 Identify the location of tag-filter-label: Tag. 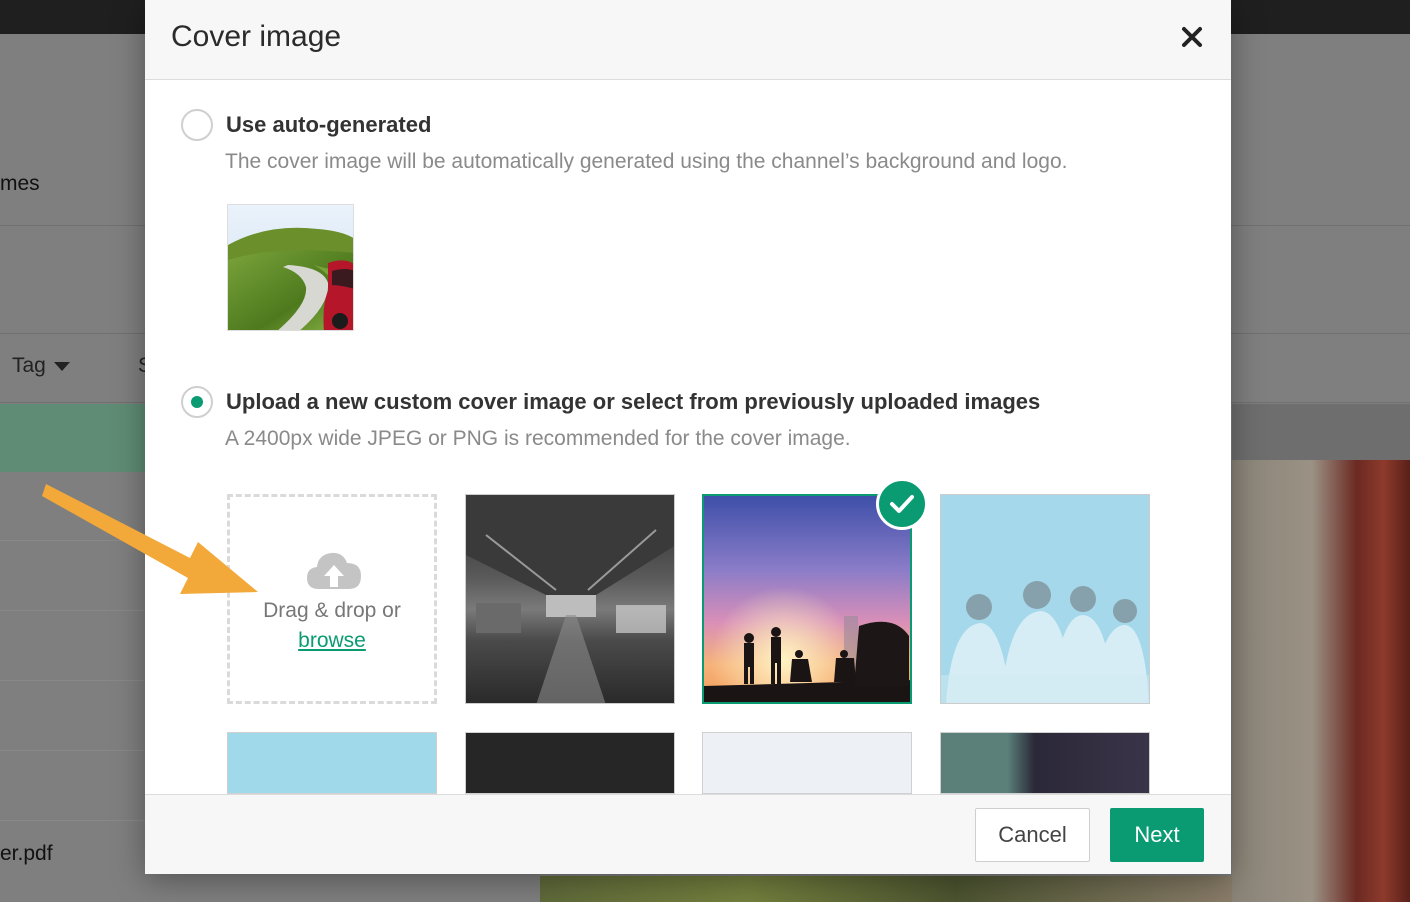
(29, 365).